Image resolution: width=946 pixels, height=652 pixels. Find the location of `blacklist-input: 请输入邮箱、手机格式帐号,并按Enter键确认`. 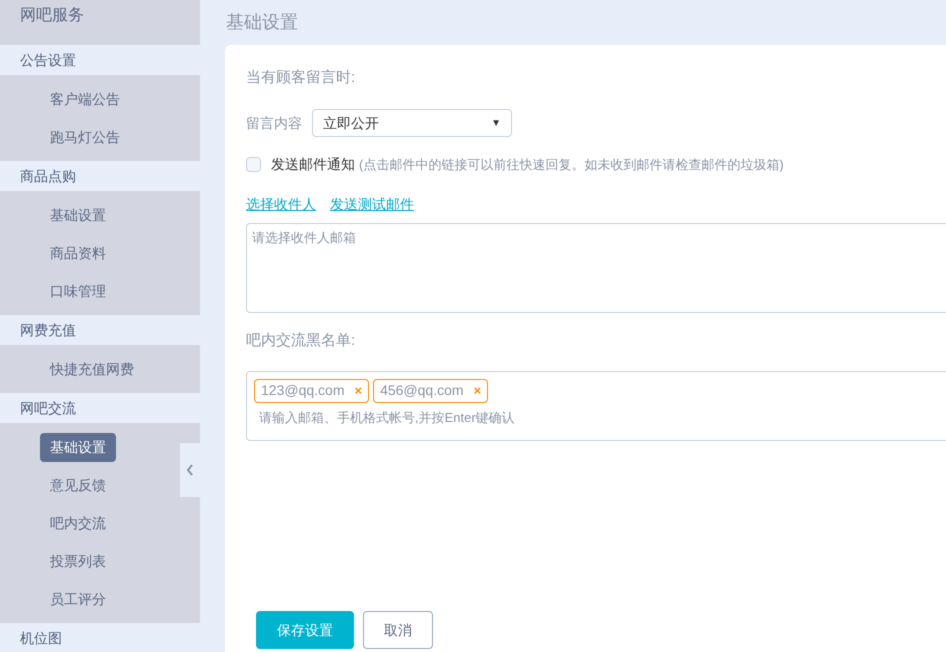

blacklist-input: 请输入邮箱、手机格式帐号,并按Enter键确认 is located at coordinates (600, 417).